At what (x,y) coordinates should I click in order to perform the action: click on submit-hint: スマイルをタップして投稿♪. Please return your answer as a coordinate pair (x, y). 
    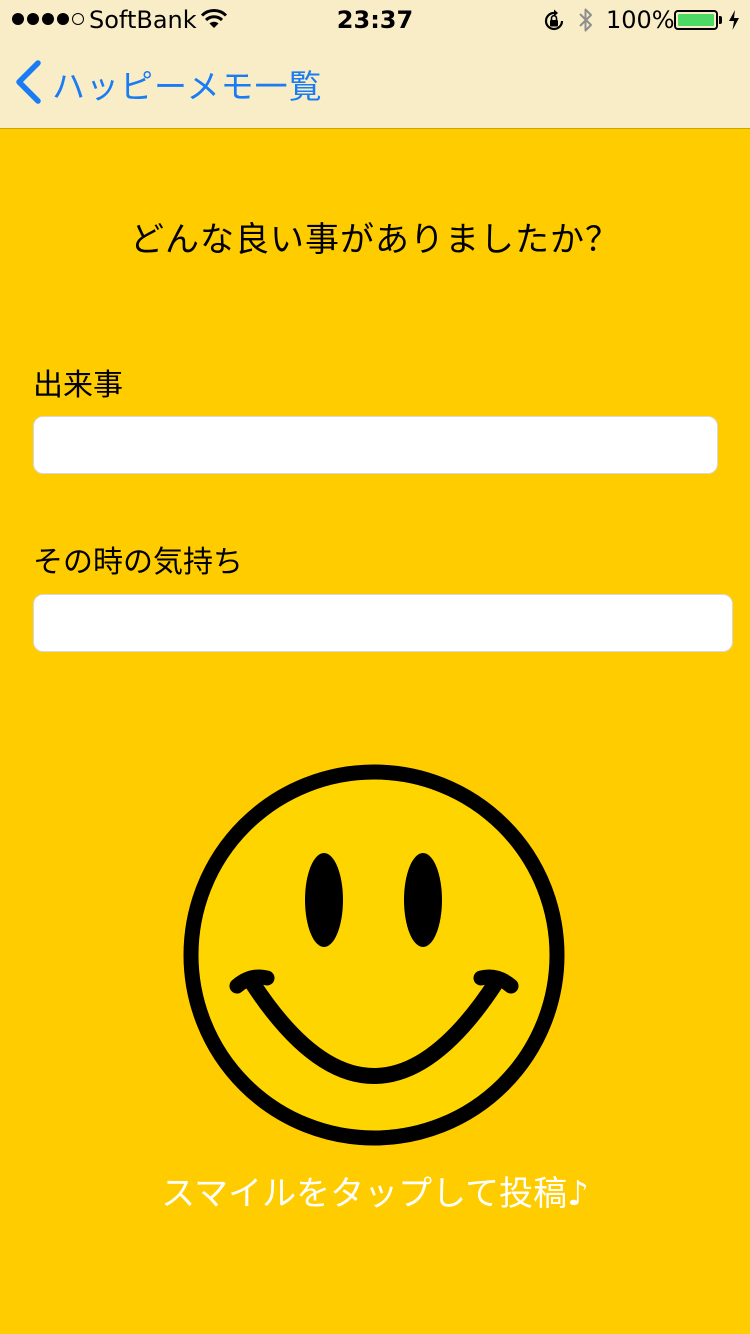
    Looking at the image, I should click on (375, 1194).